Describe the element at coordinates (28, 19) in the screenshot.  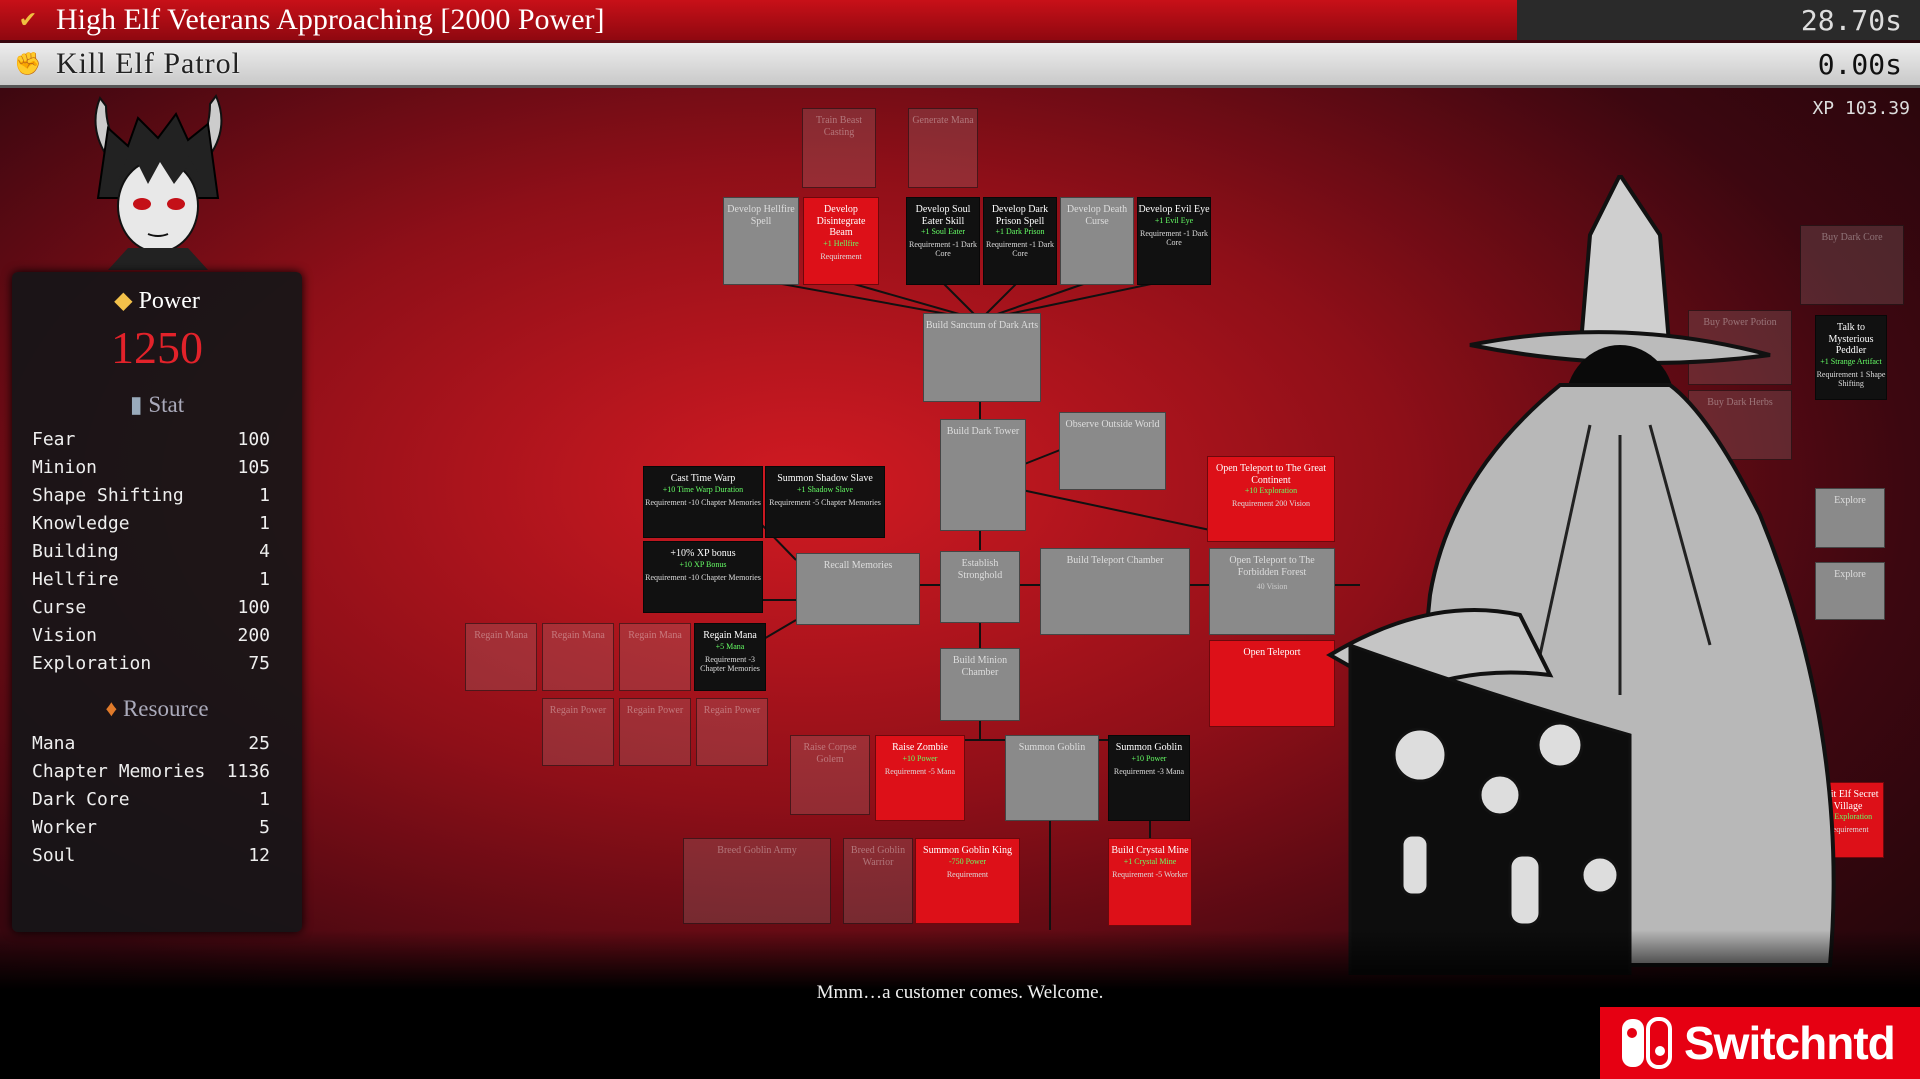
I see `scroll-icon: ✔` at that location.